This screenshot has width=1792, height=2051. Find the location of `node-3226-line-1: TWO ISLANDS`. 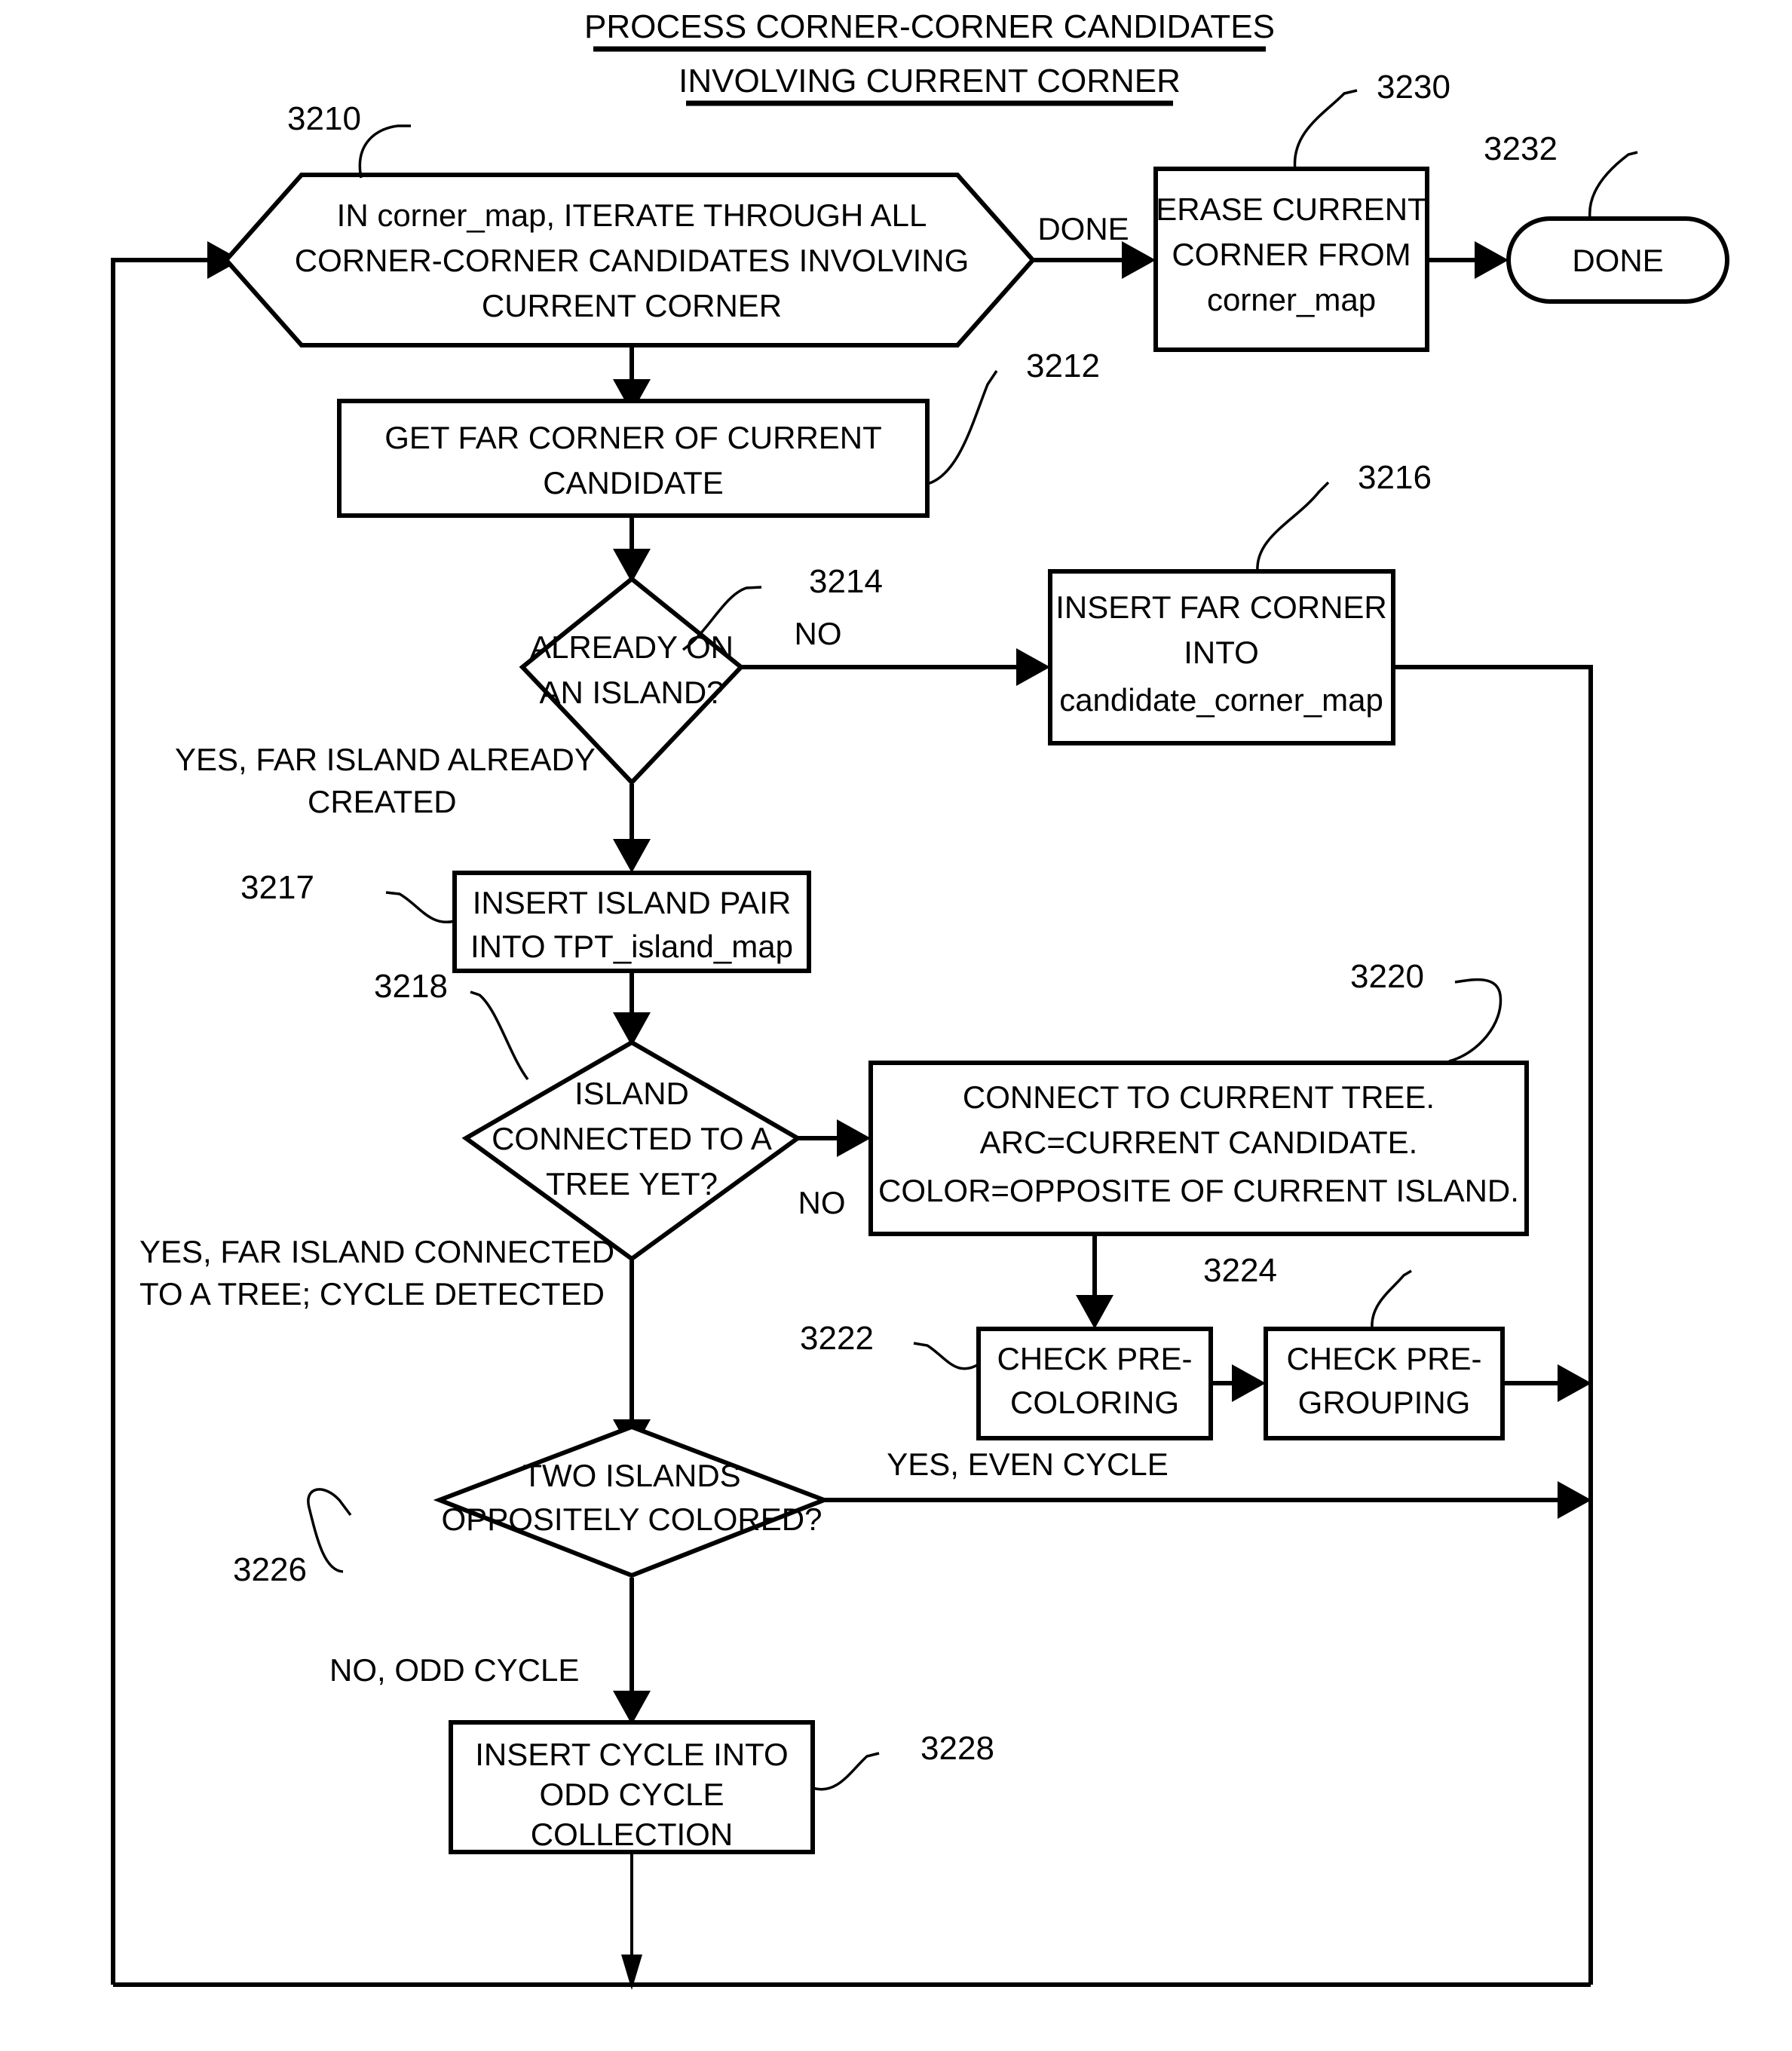

node-3226-line-1: TWO ISLANDS is located at coordinates (631, 1475).